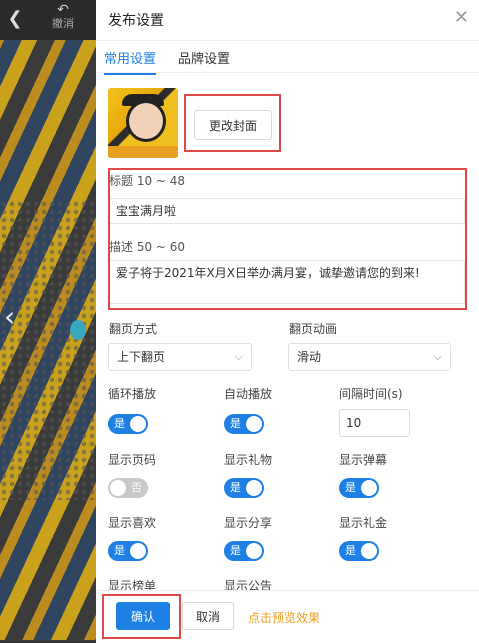 The height and width of the screenshot is (643, 479). I want to click on danmaku-toggle-state: 是, so click(350, 487).